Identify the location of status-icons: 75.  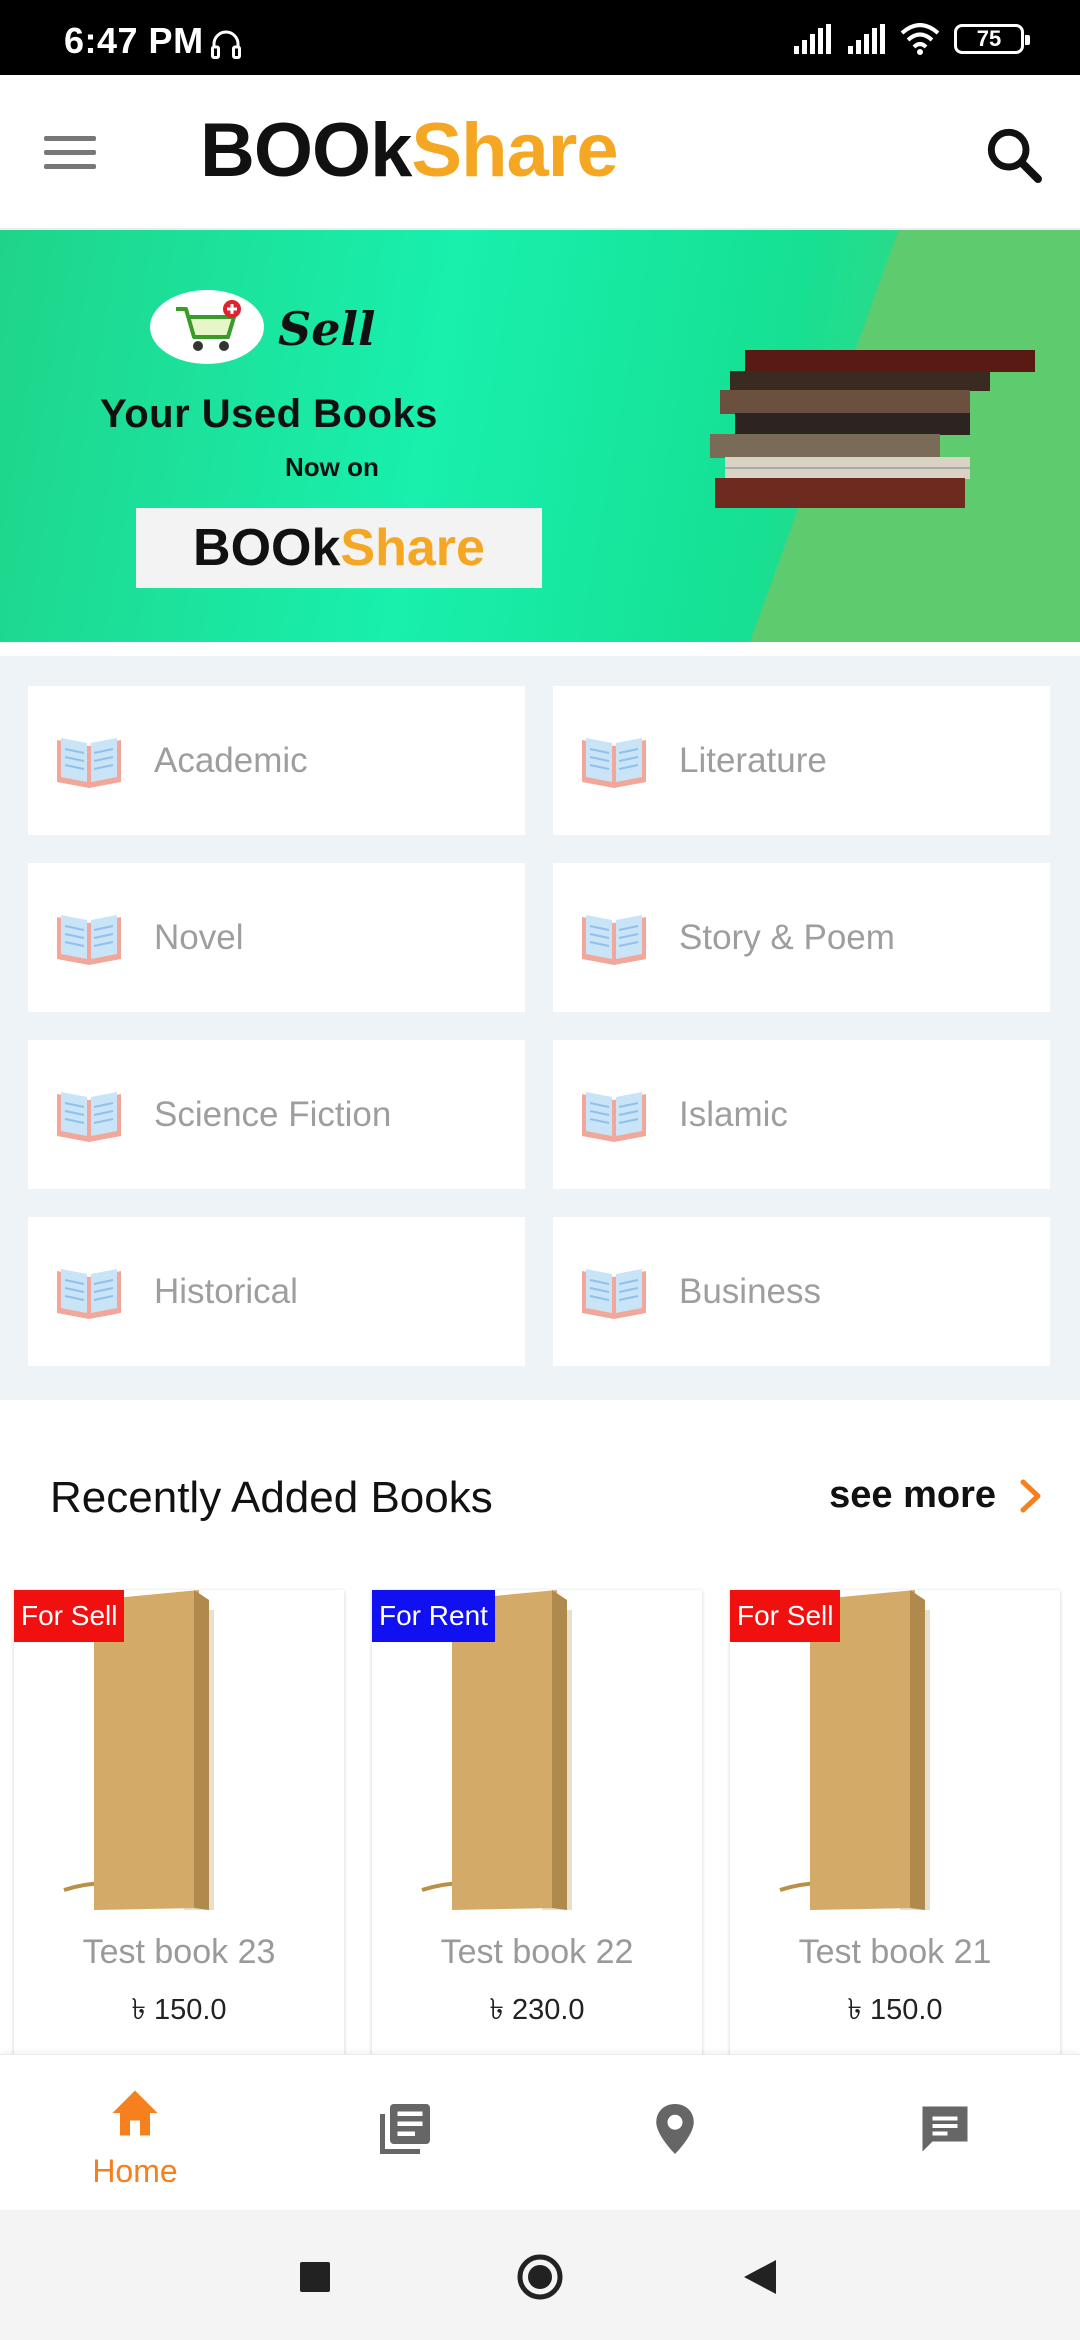
(911, 39).